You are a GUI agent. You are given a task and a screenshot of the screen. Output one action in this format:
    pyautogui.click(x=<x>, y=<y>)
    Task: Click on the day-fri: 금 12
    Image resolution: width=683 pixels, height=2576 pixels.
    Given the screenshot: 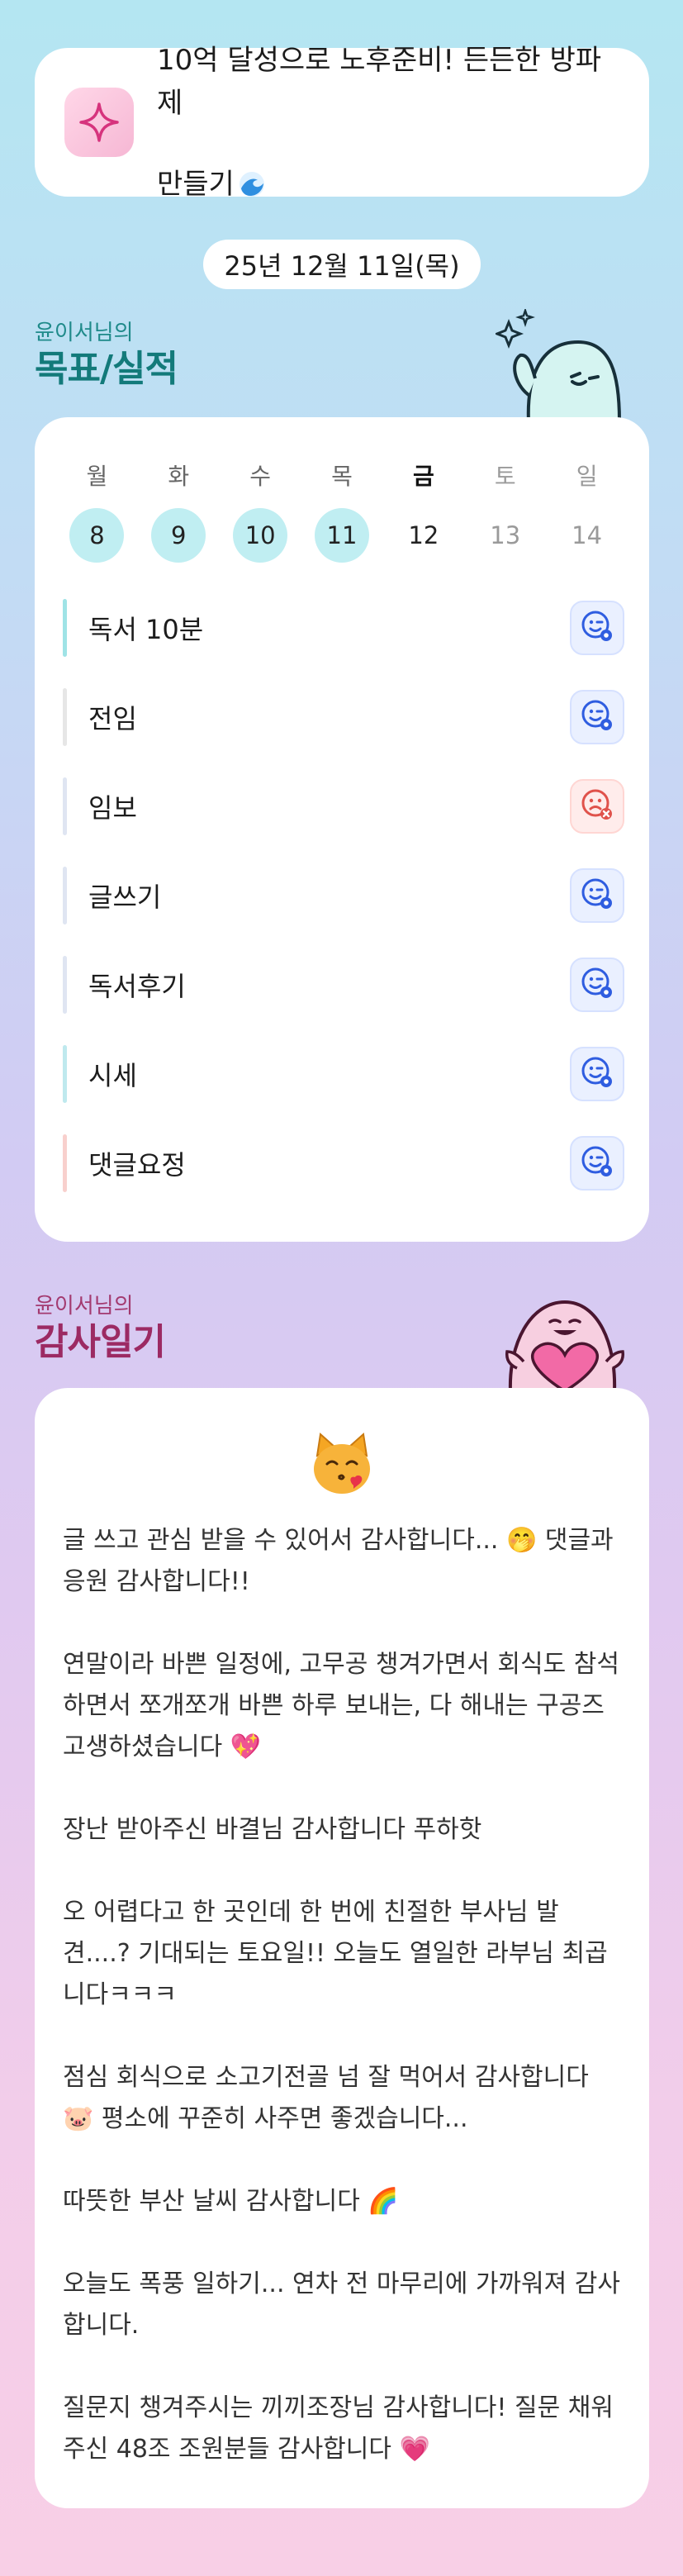 What is the action you would take?
    pyautogui.click(x=423, y=511)
    